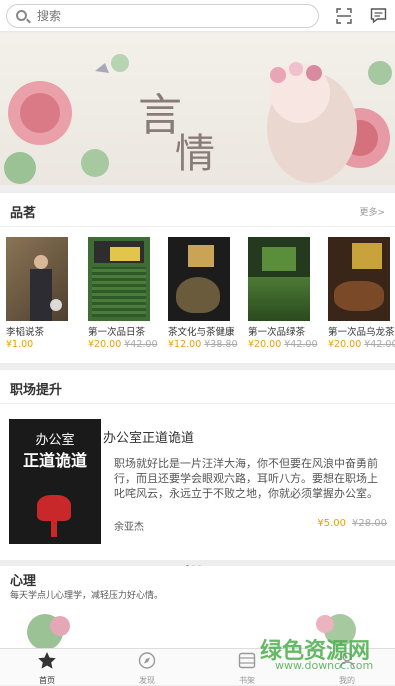  I want to click on section-title: 品茗, so click(23, 213).